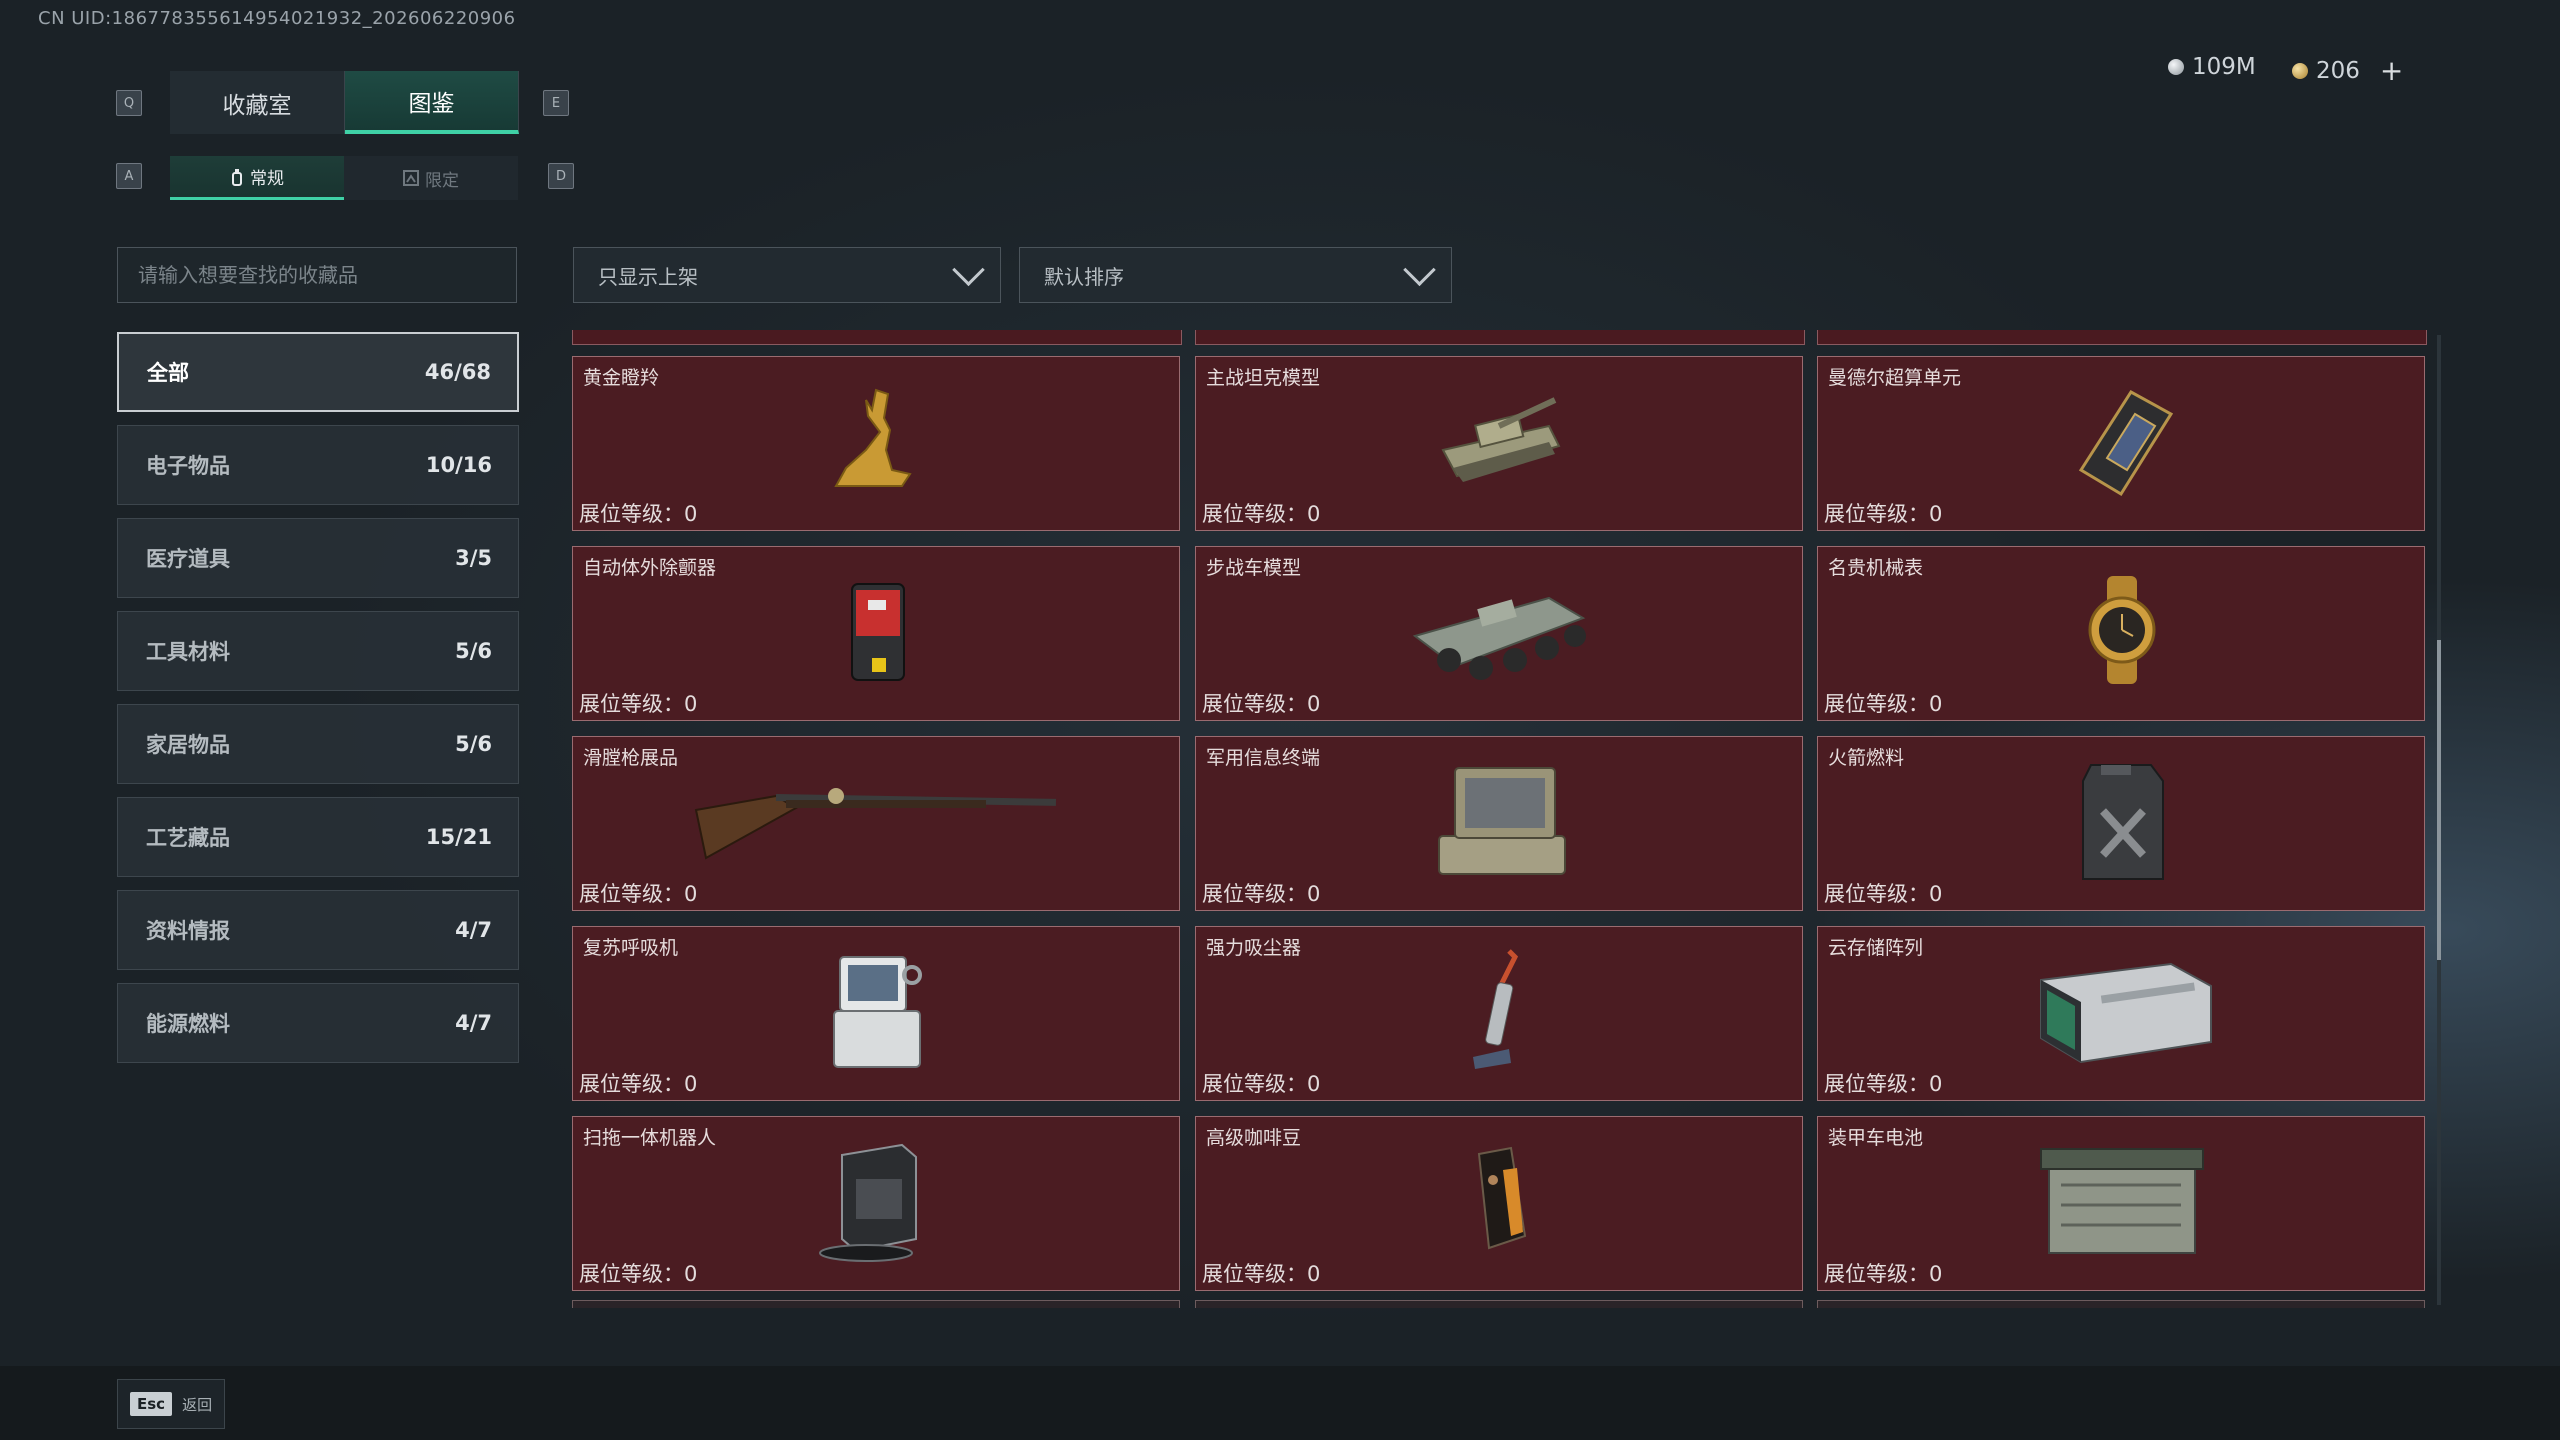 The image size is (2560, 1440). I want to click on item-card: 云存储阵列 展位等级：0, so click(2121, 1013).